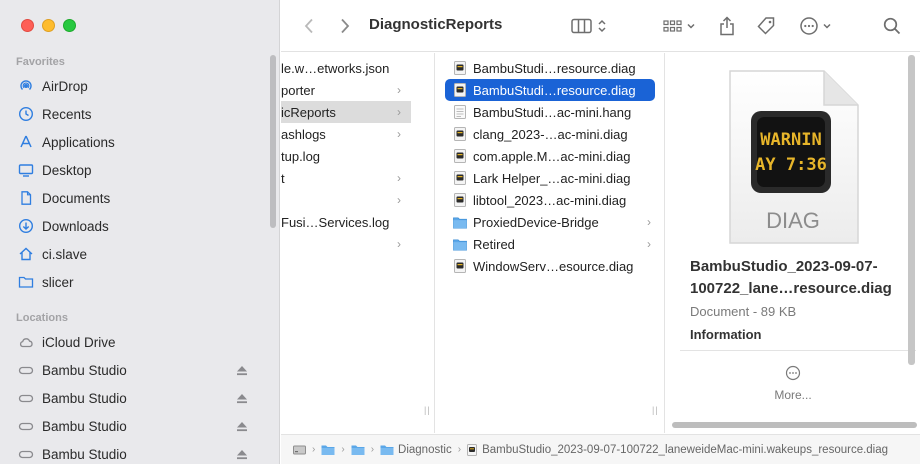  What do you see at coordinates (26, 342) in the screenshot?
I see `cloud-icon` at bounding box center [26, 342].